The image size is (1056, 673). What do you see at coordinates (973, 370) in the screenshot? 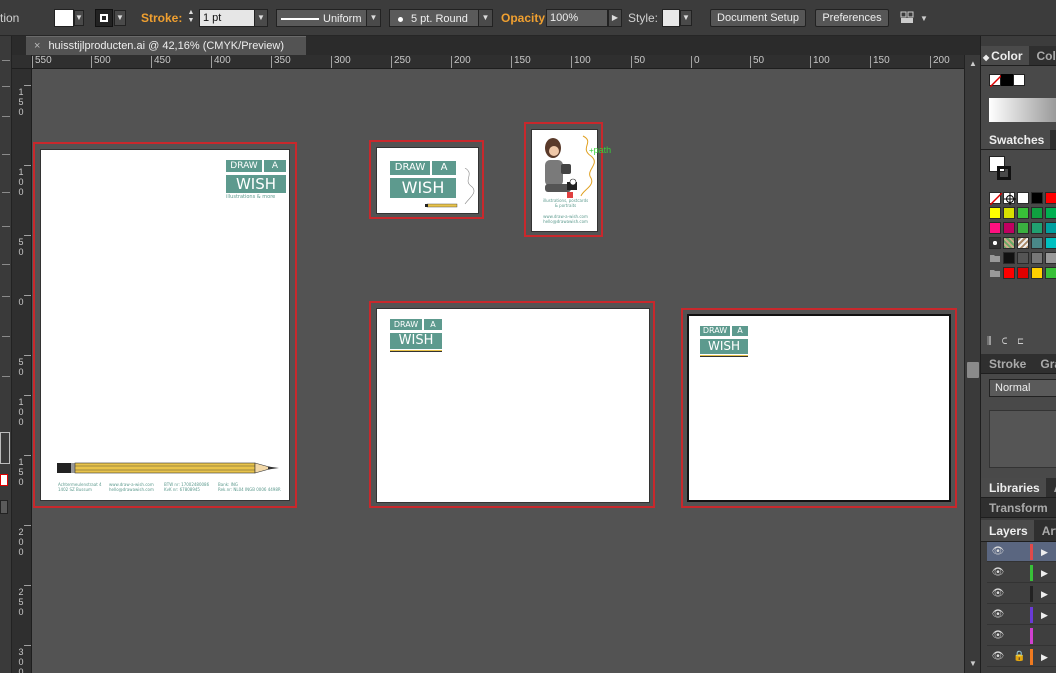
I see `scroll-thumb` at bounding box center [973, 370].